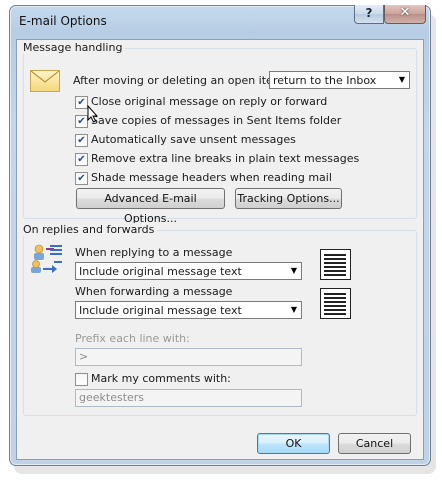 This screenshot has width=442, height=482. What do you see at coordinates (45, 81) in the screenshot?
I see `envelope-icon` at bounding box center [45, 81].